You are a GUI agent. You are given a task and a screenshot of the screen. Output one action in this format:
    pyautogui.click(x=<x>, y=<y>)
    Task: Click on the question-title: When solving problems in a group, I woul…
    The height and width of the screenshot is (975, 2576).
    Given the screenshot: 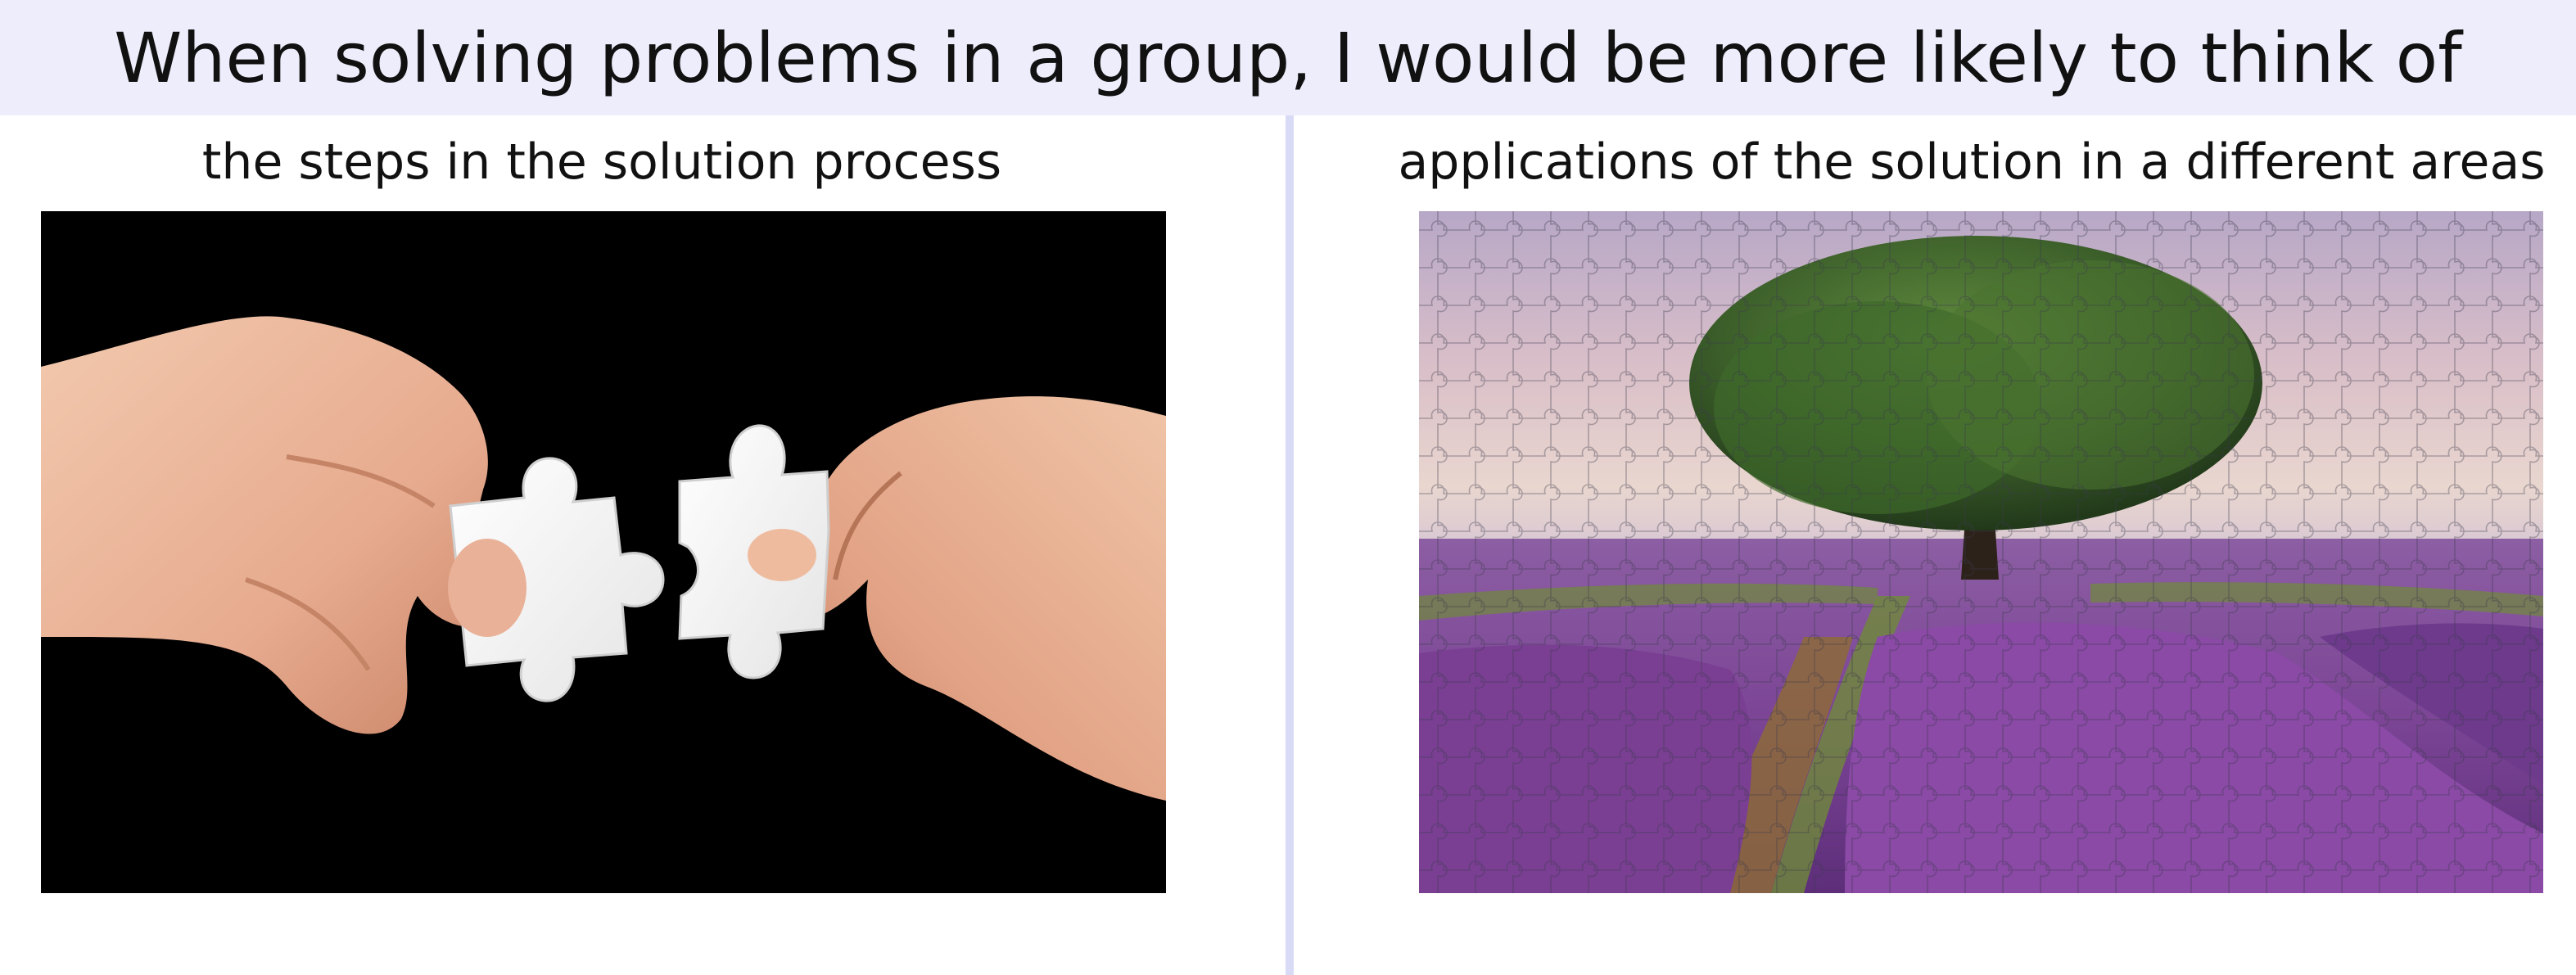 What is the action you would take?
    pyautogui.click(x=1288, y=57)
    